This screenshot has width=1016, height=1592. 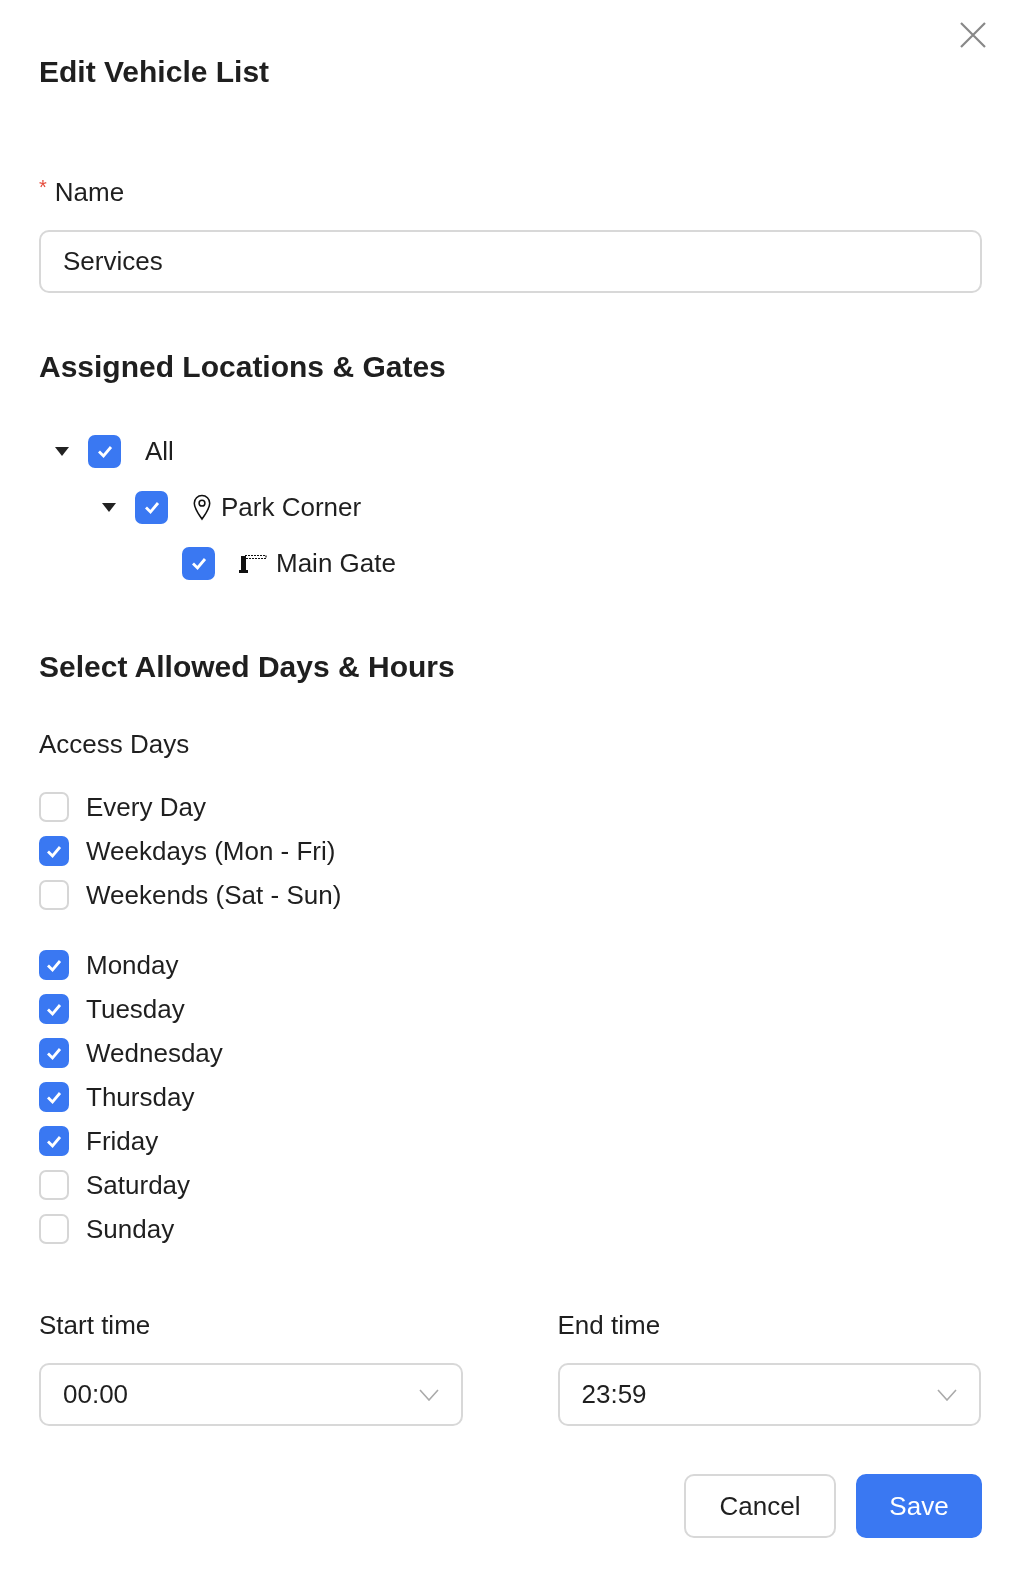 What do you see at coordinates (202, 507) in the screenshot?
I see `location-pin-icon` at bounding box center [202, 507].